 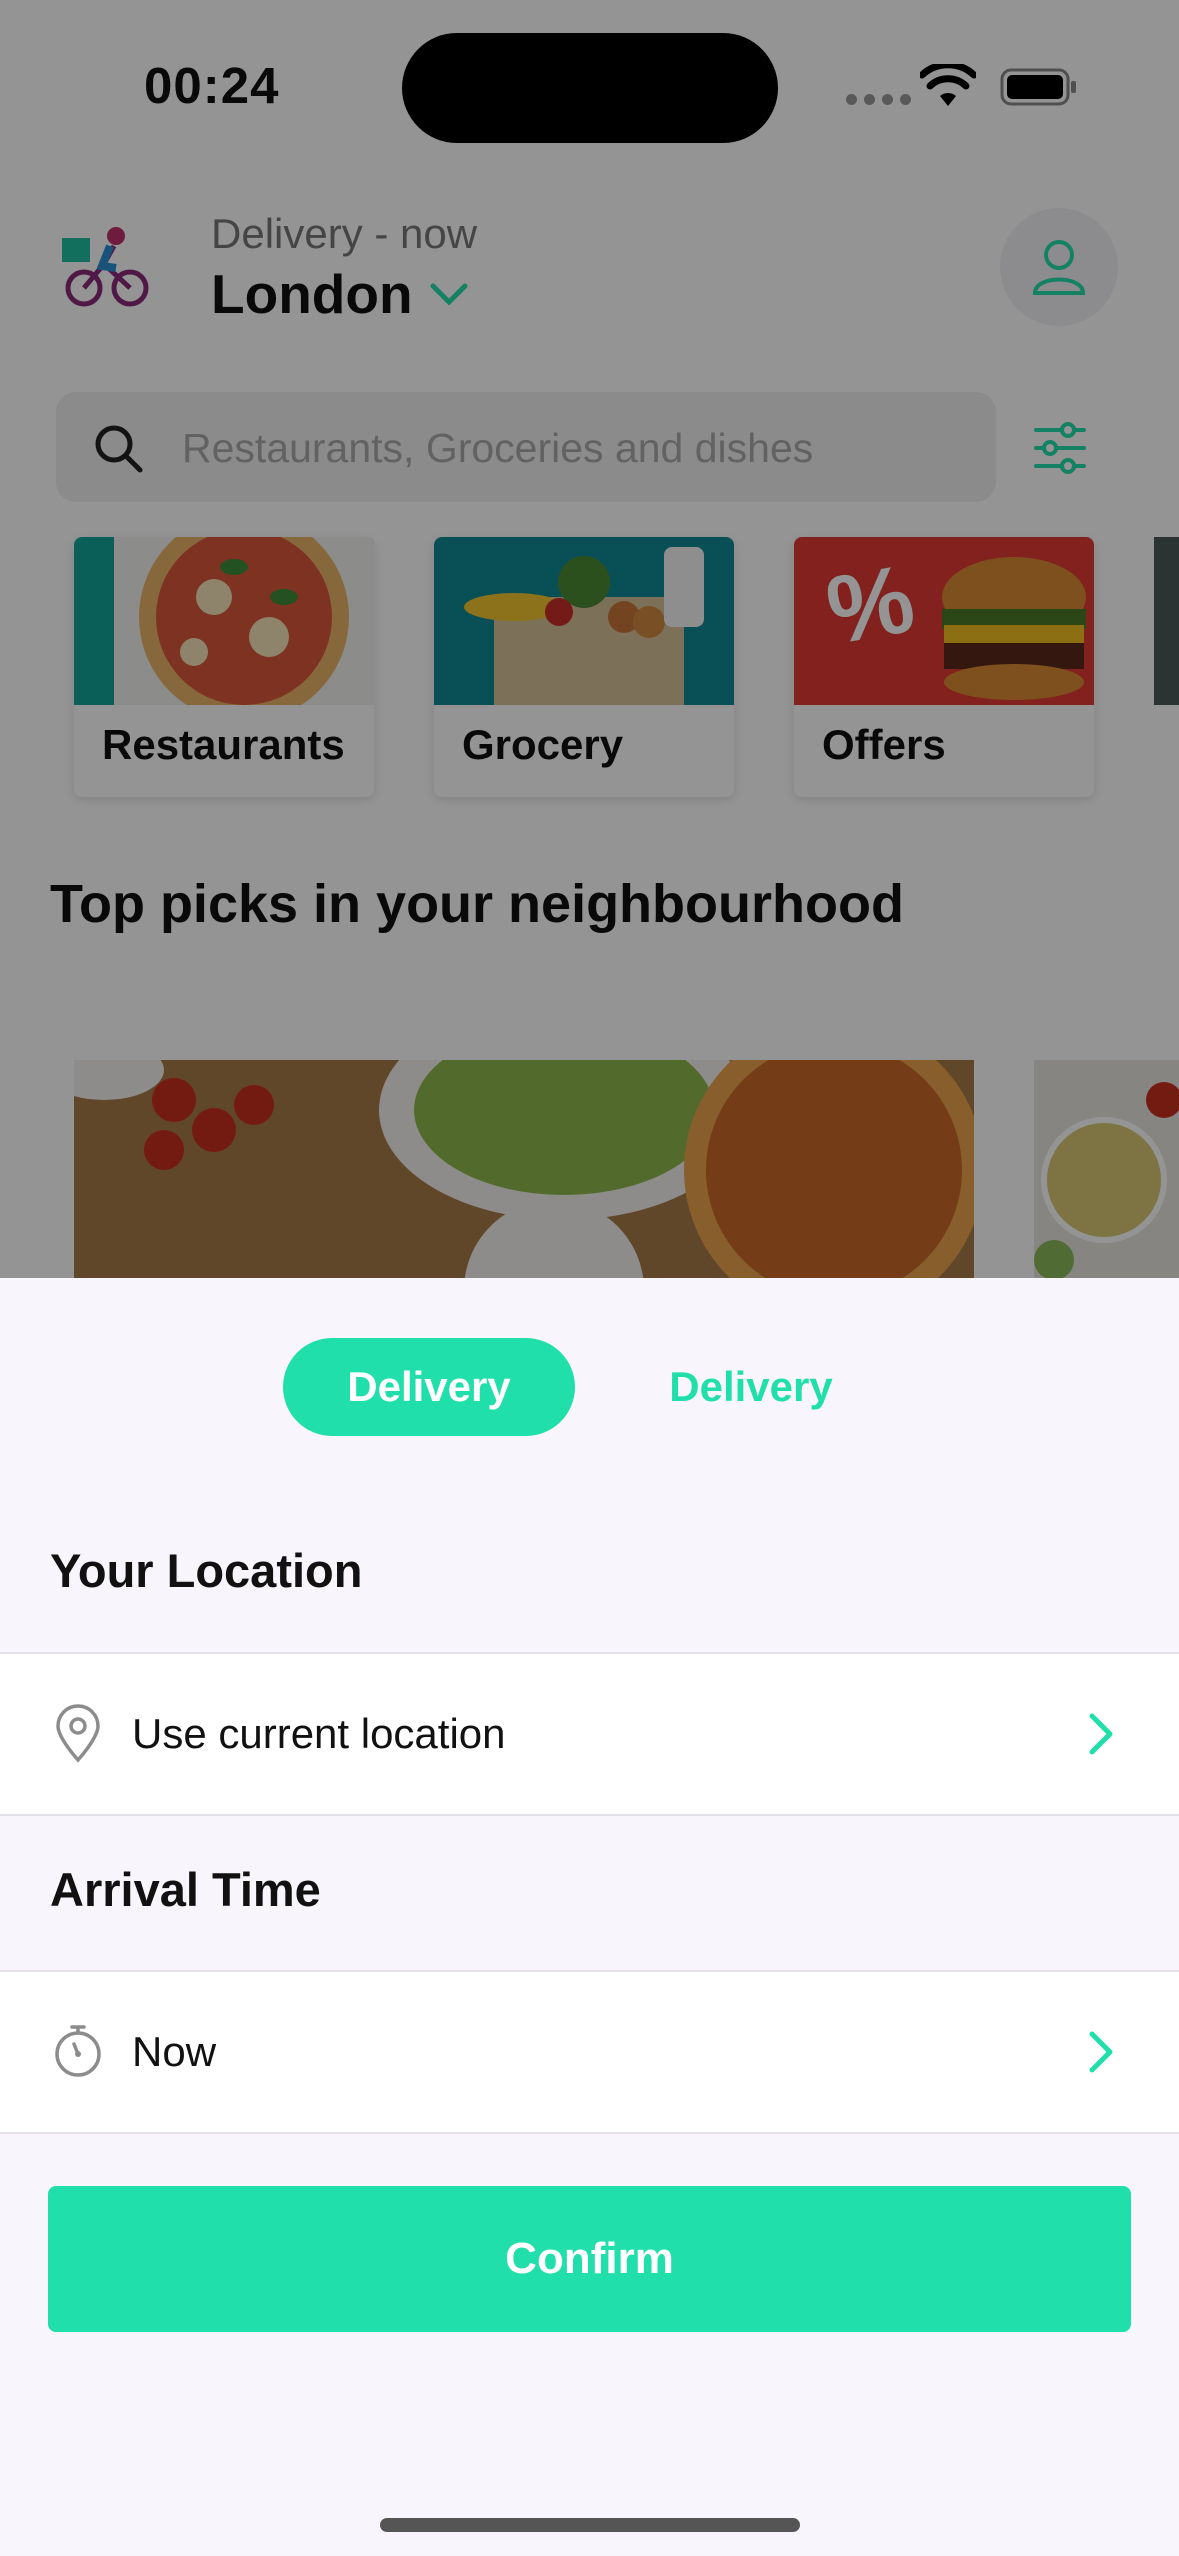 What do you see at coordinates (174, 2051) in the screenshot?
I see `arrival-time-value: Now` at bounding box center [174, 2051].